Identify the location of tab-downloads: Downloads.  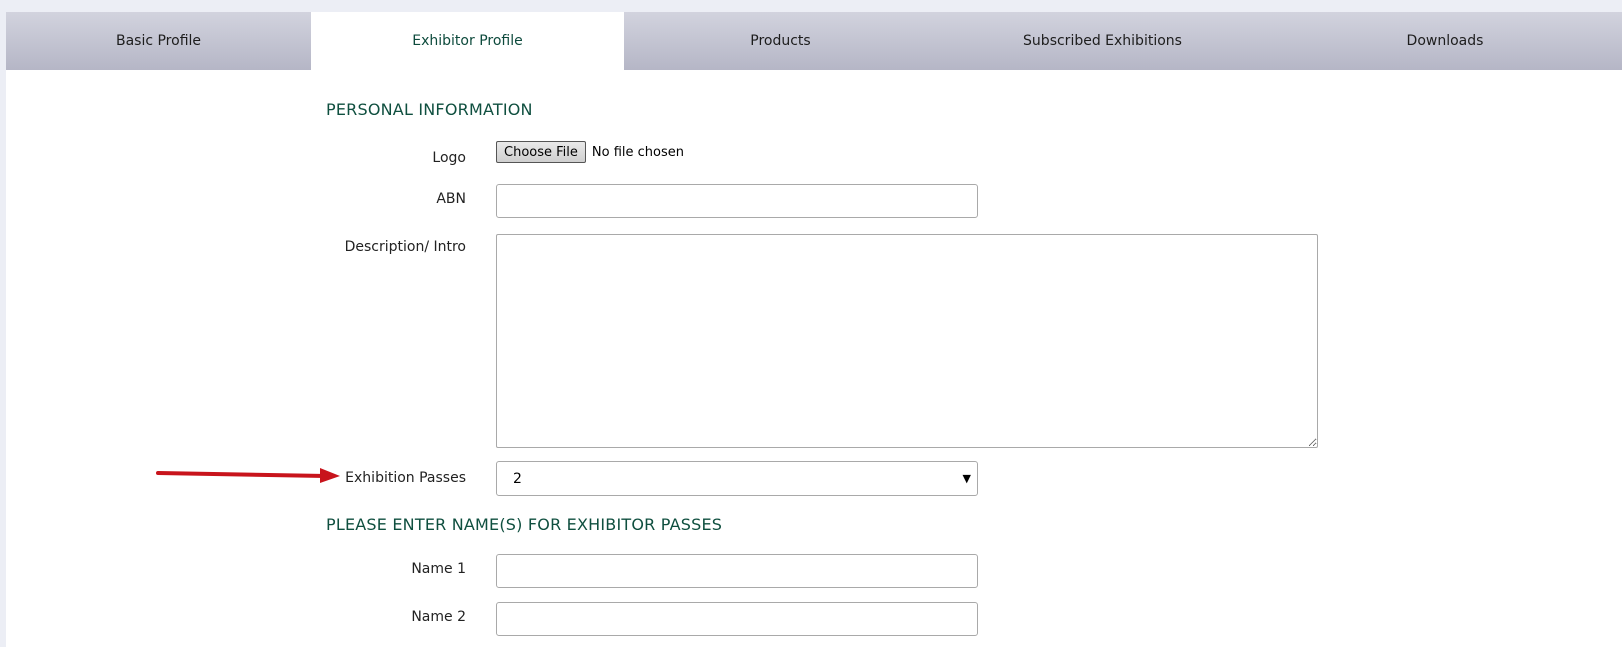
(1445, 41).